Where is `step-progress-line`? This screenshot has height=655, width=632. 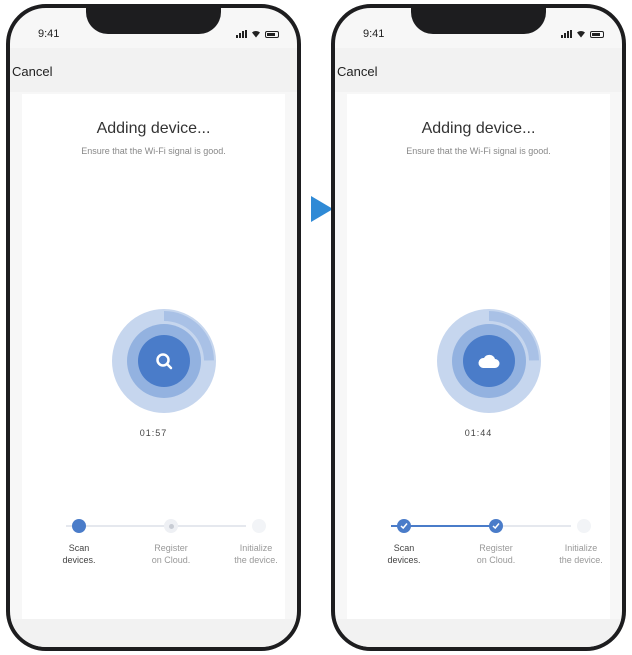 step-progress-line is located at coordinates (156, 526).